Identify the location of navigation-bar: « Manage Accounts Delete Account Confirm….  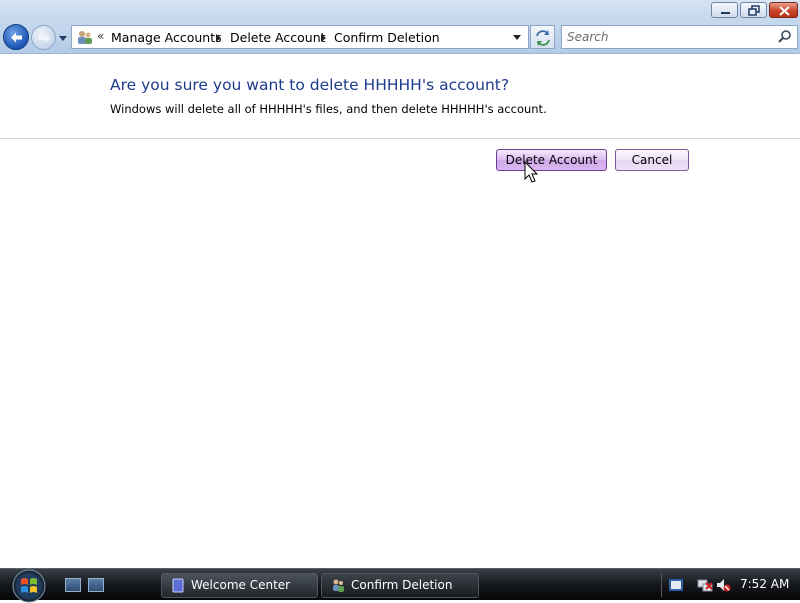
(400, 37).